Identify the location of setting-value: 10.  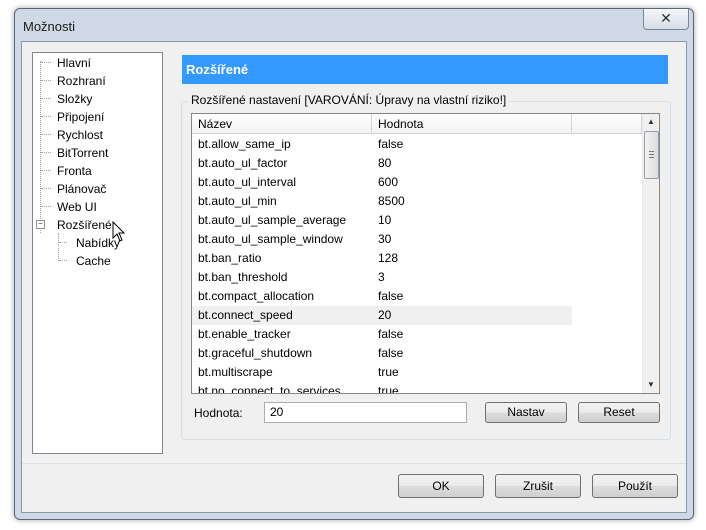
(385, 220).